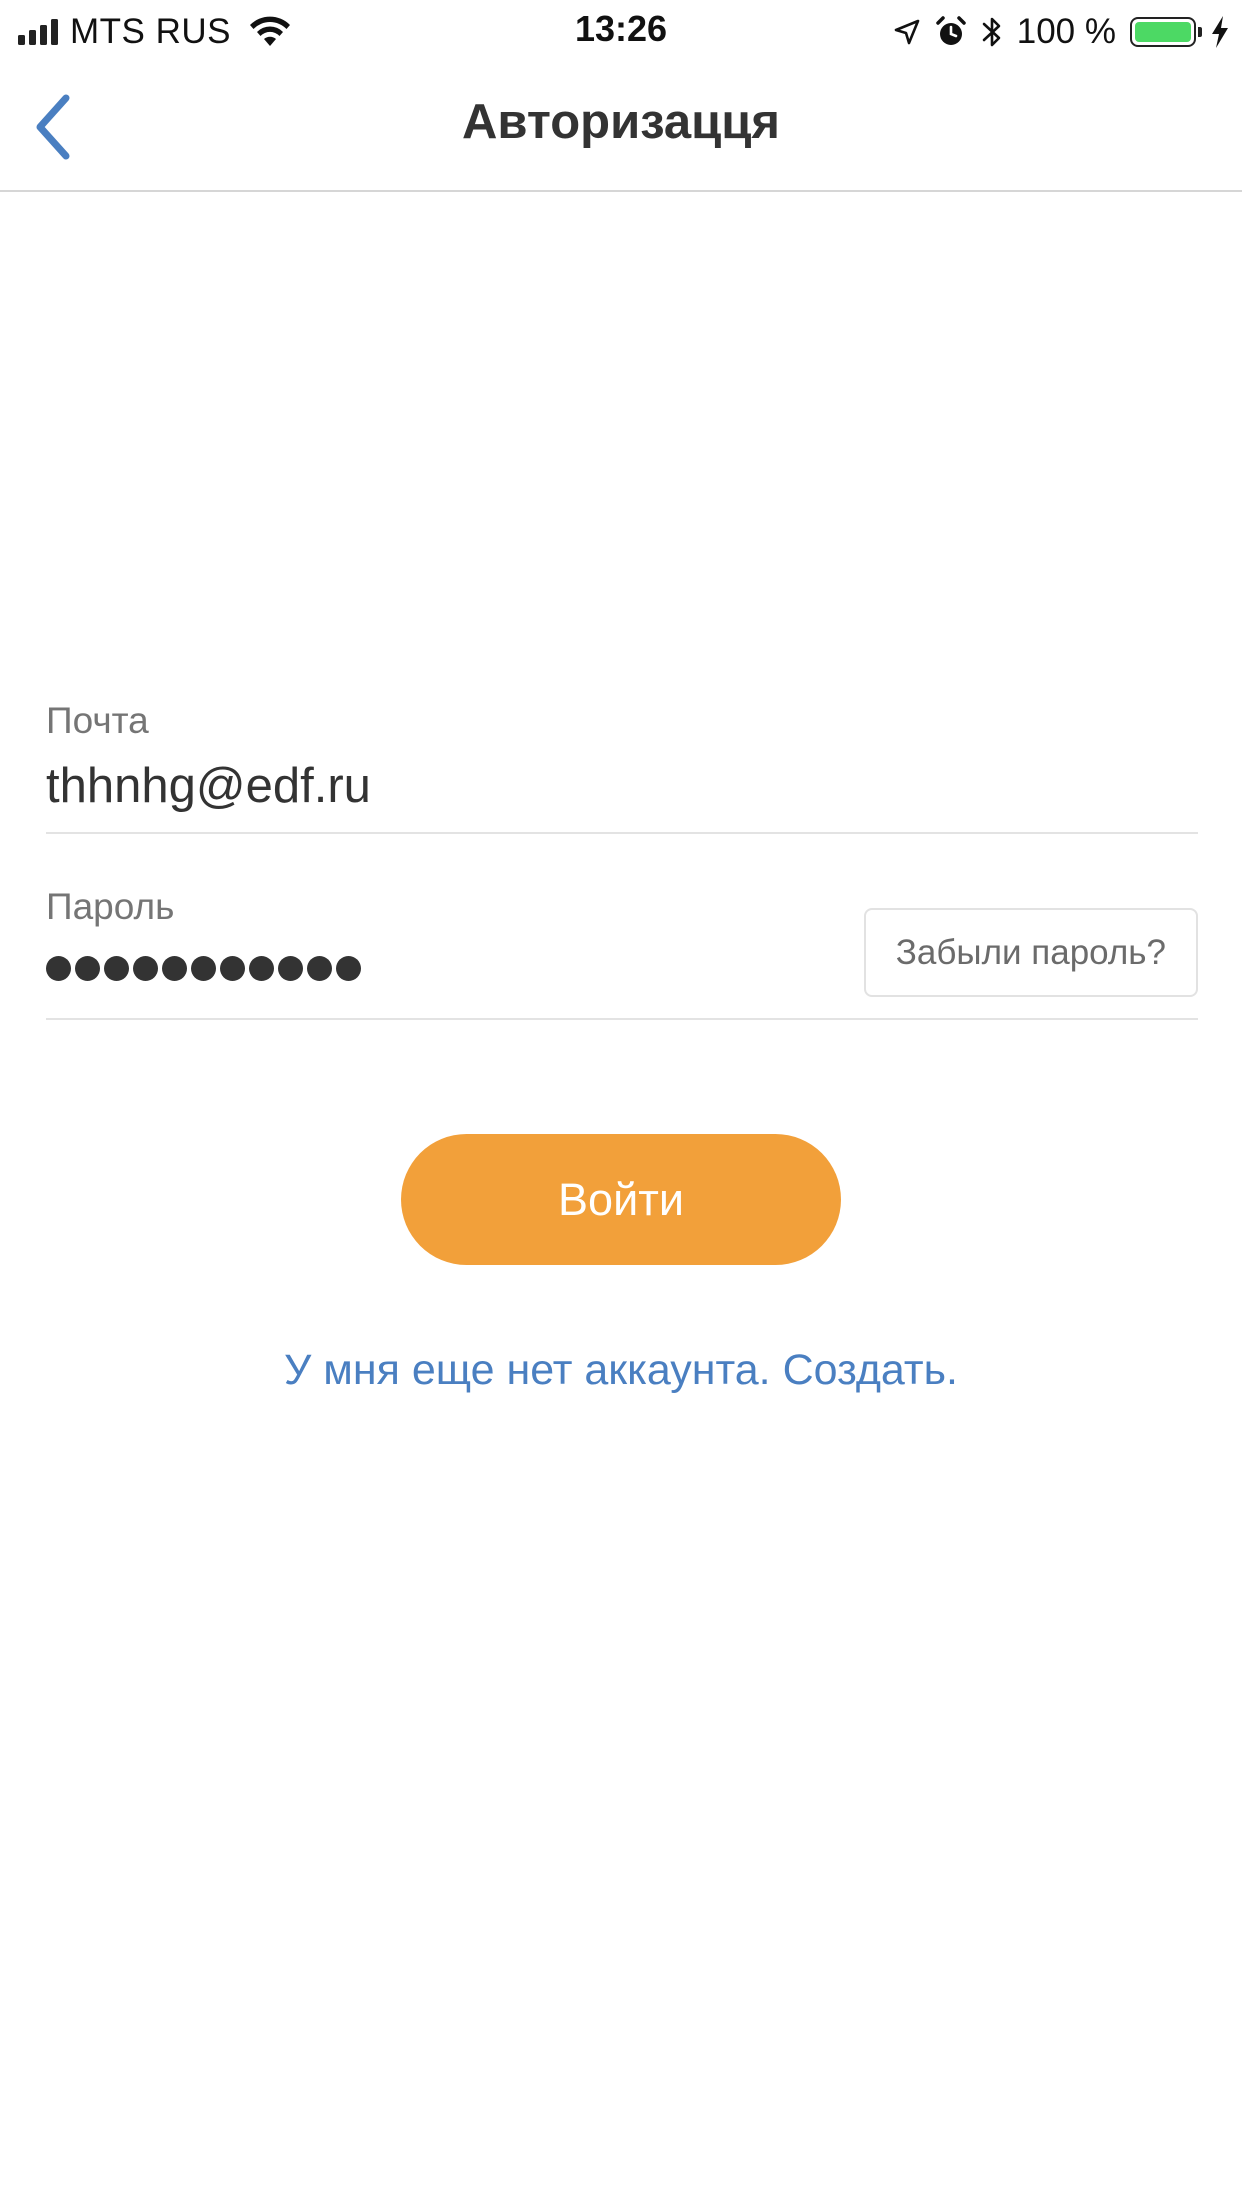  What do you see at coordinates (621, 32) in the screenshot?
I see `status-bar: MTS RUS 13:26 100 %` at bounding box center [621, 32].